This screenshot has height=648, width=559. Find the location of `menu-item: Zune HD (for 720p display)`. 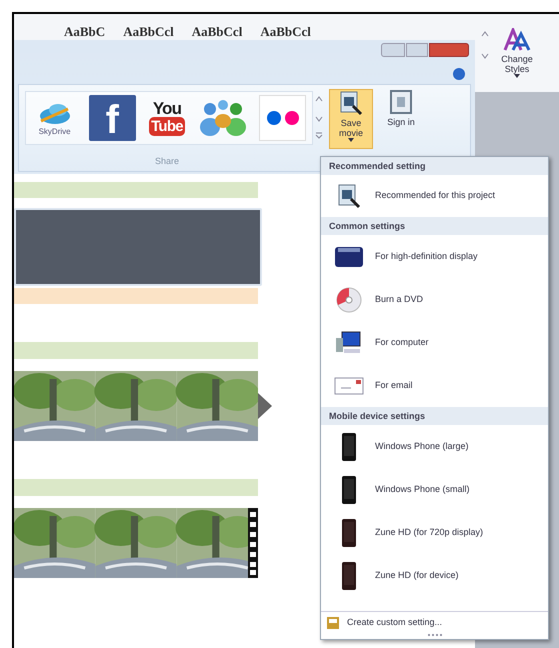

menu-item: Zune HD (for 720p display) is located at coordinates (434, 532).